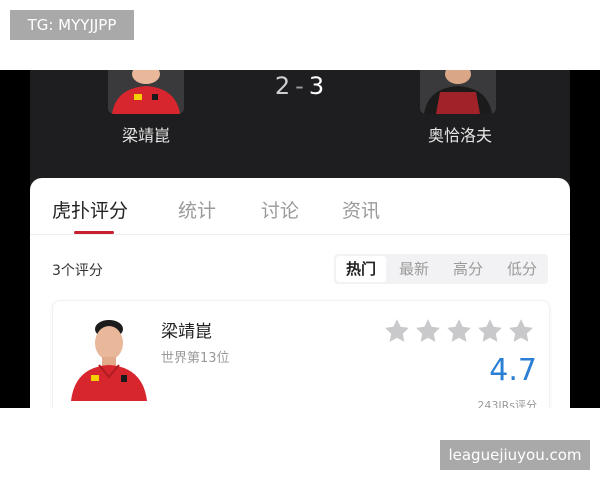 The image size is (600, 480). Describe the element at coordinates (522, 269) in the screenshot. I see `sort-low-button: 低分` at that location.